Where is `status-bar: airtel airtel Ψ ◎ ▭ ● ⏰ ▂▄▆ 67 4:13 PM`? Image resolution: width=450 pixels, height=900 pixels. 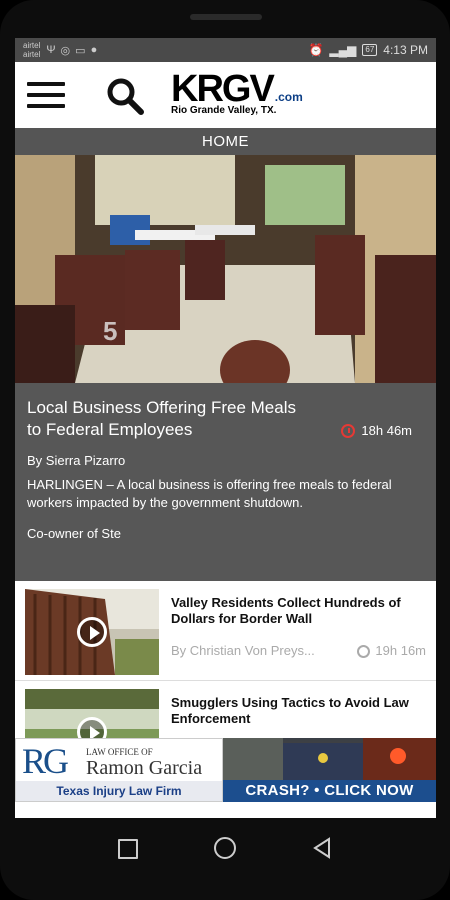 status-bar: airtel airtel Ψ ◎ ▭ ● ⏰ ▂▄▆ 67 4:13 PM is located at coordinates (225, 50).